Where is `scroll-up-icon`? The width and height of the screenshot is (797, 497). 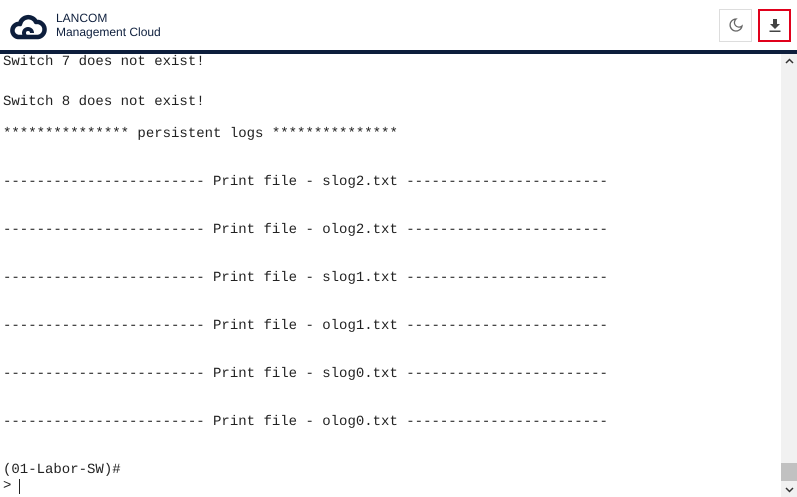 scroll-up-icon is located at coordinates (789, 61).